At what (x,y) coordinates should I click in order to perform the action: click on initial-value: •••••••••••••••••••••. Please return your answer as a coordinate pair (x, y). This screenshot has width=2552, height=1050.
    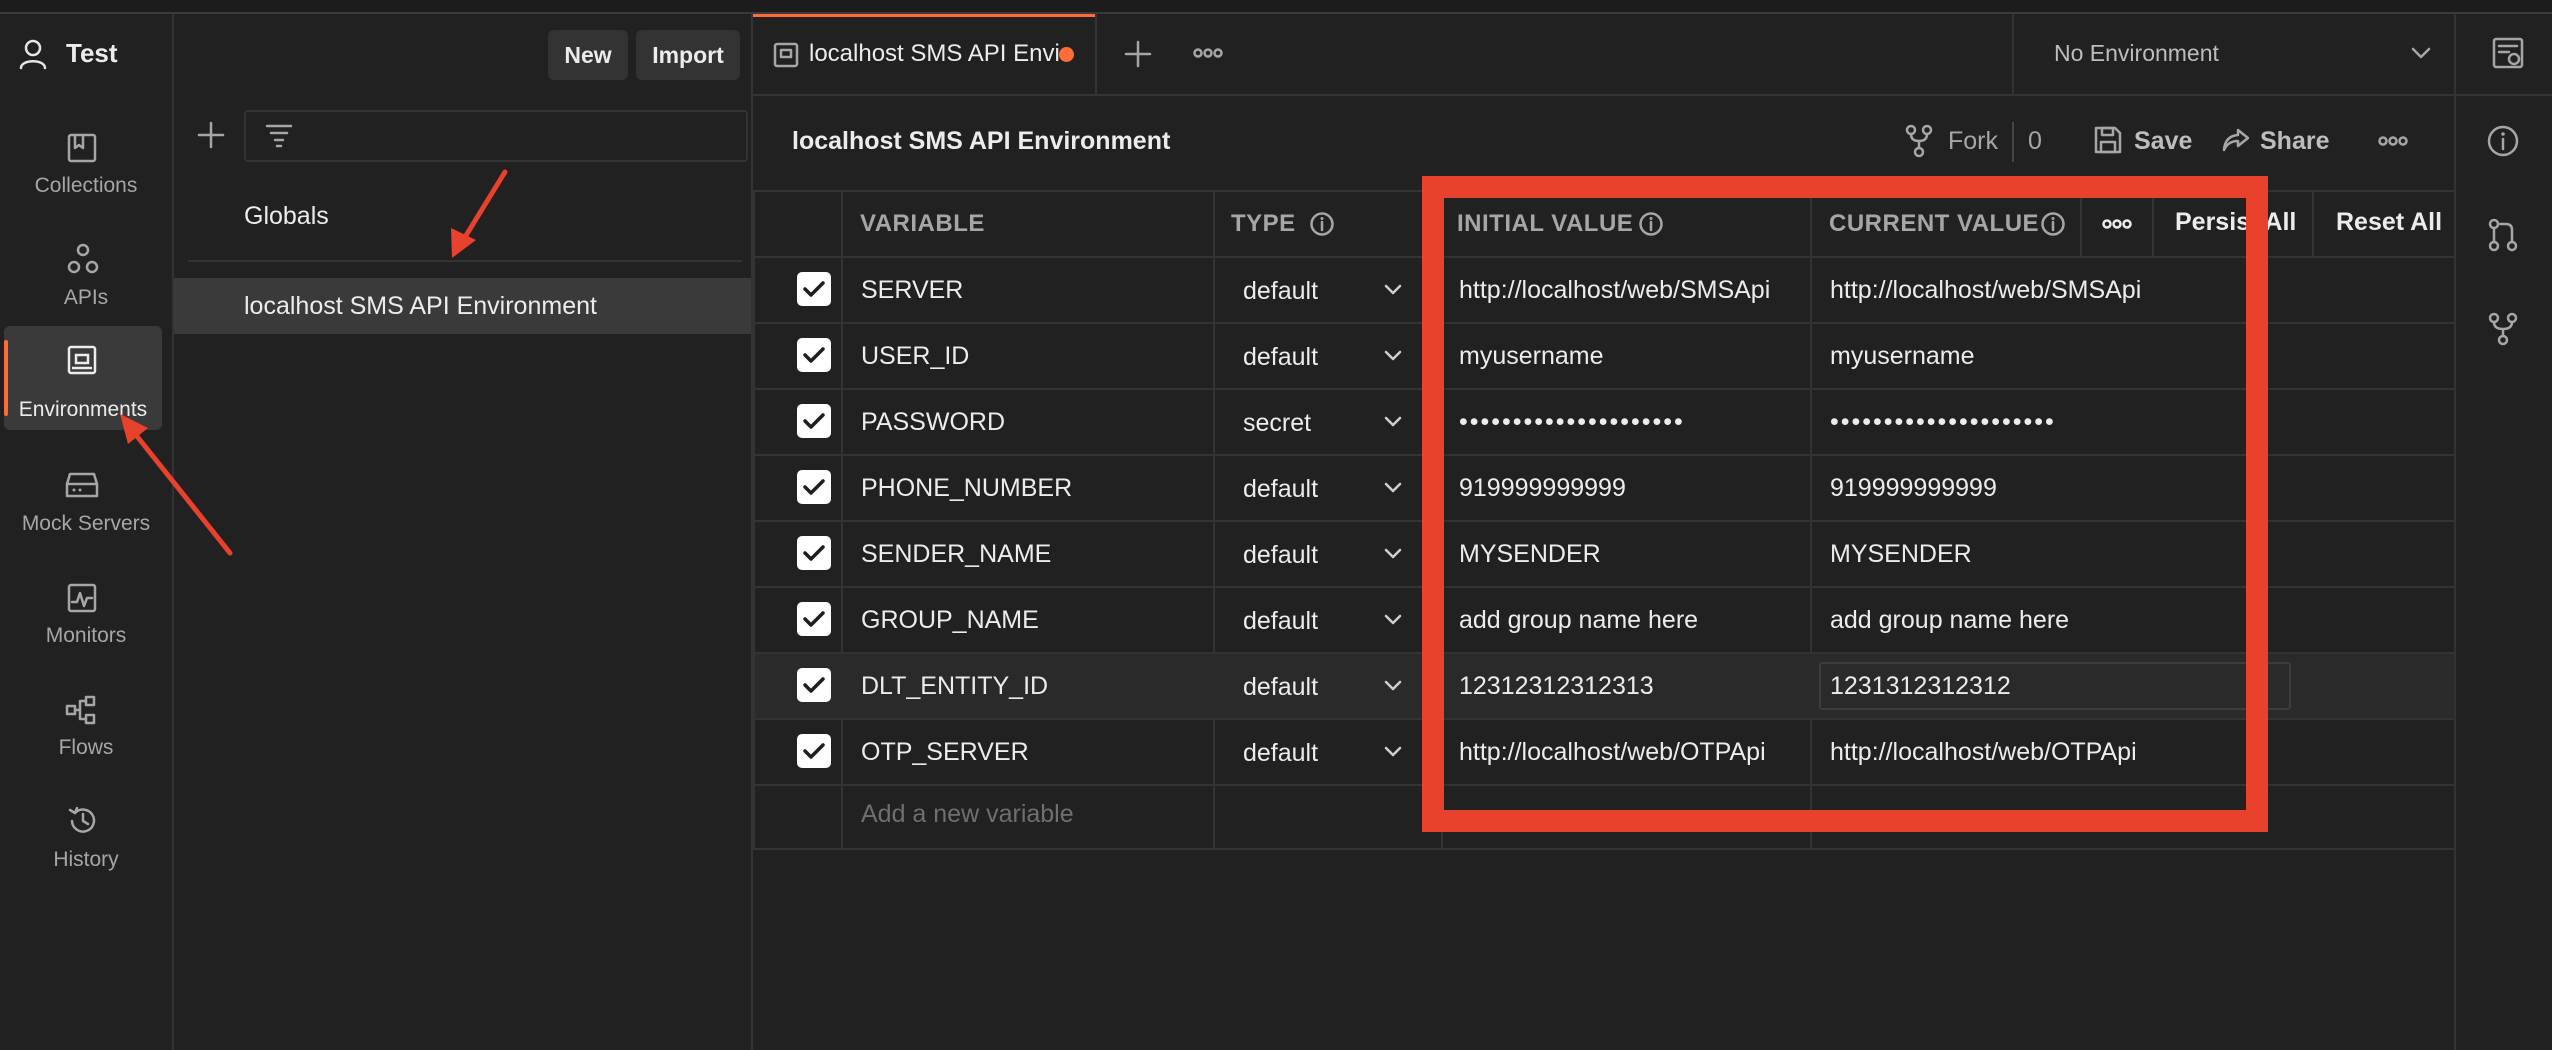
    Looking at the image, I should click on (1572, 422).